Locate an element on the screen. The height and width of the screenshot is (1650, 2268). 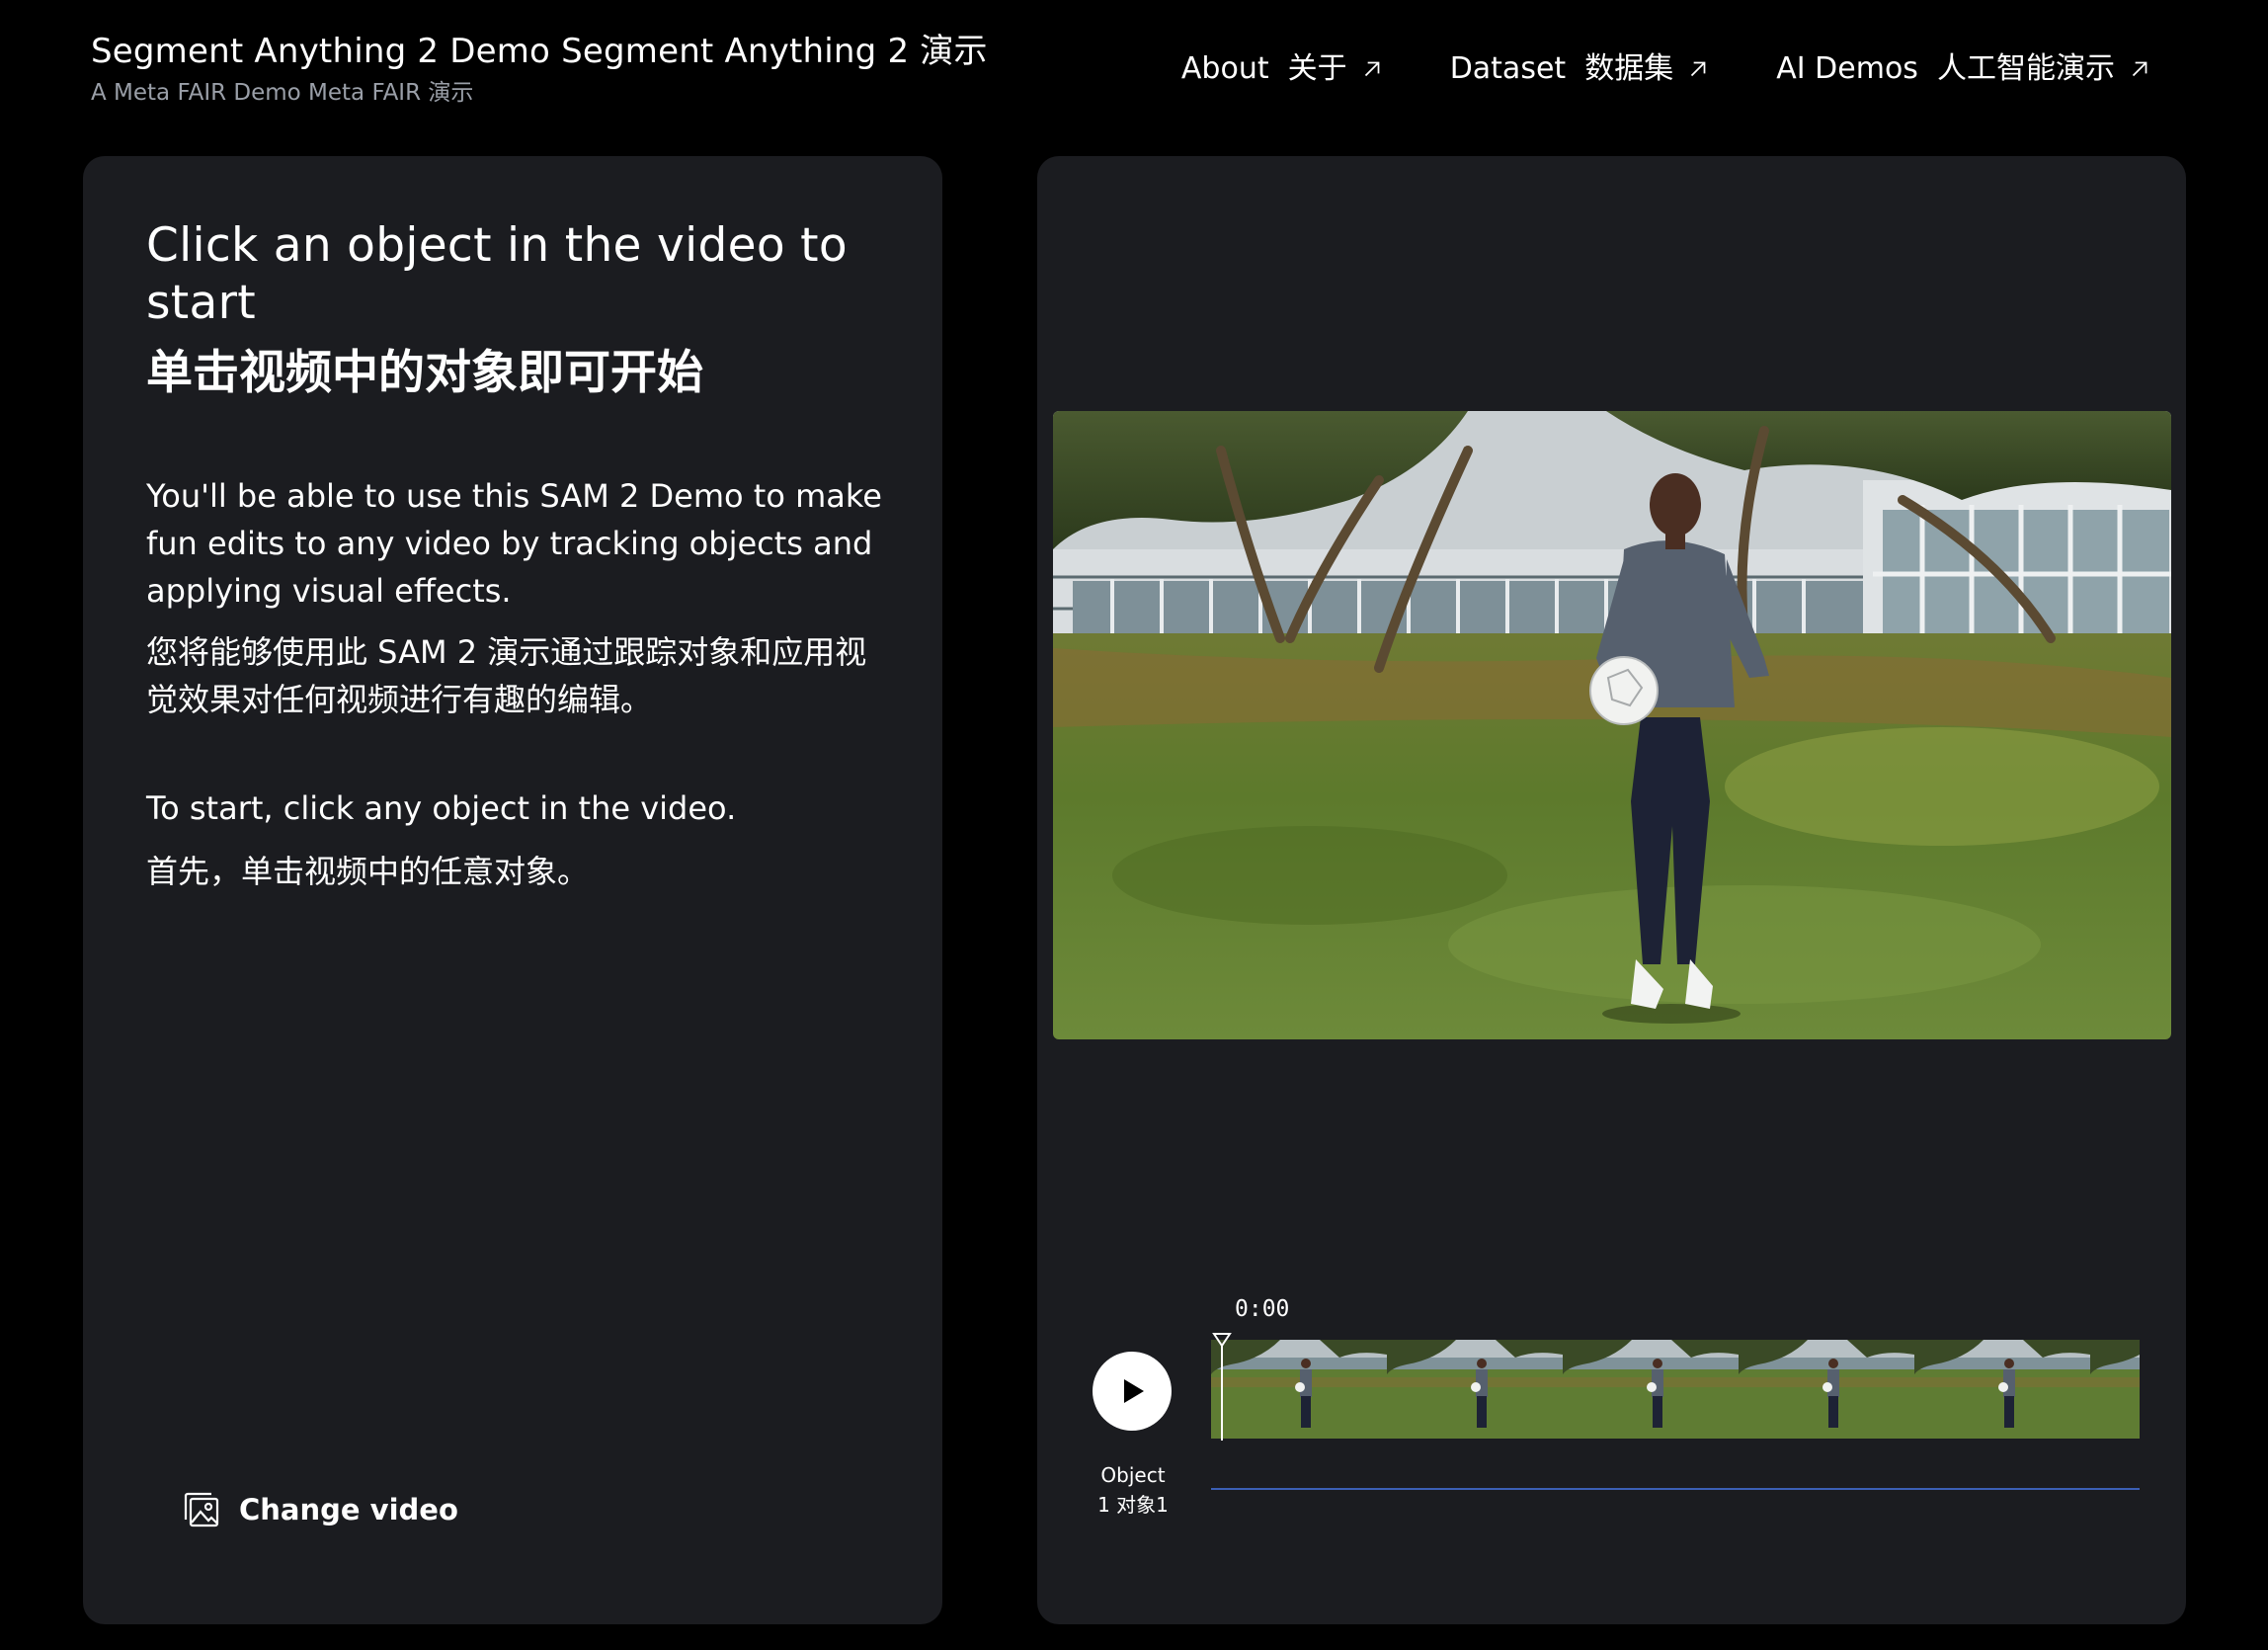
current-time: 0:00 is located at coordinates (1263, 1309).